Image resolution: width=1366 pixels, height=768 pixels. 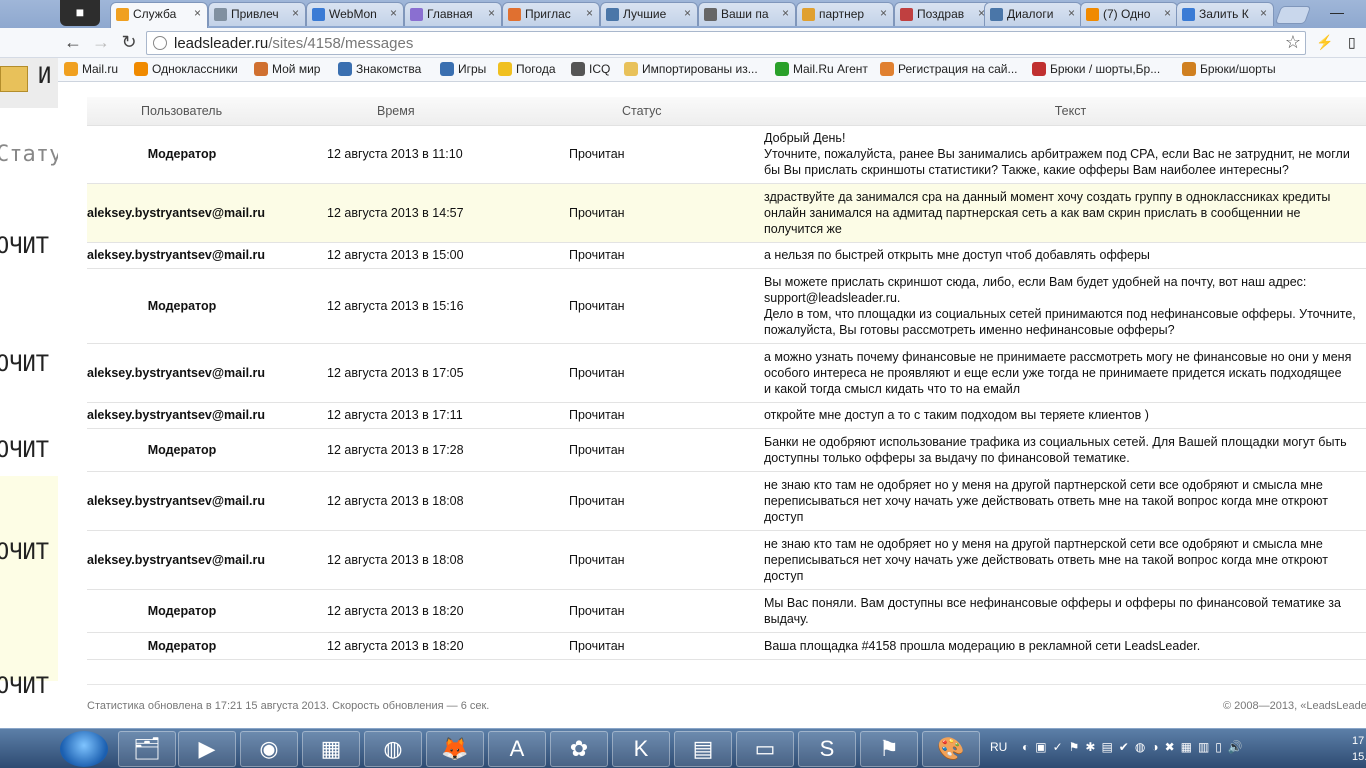 What do you see at coordinates (710, 14) in the screenshot?
I see `globe-gray-icon` at bounding box center [710, 14].